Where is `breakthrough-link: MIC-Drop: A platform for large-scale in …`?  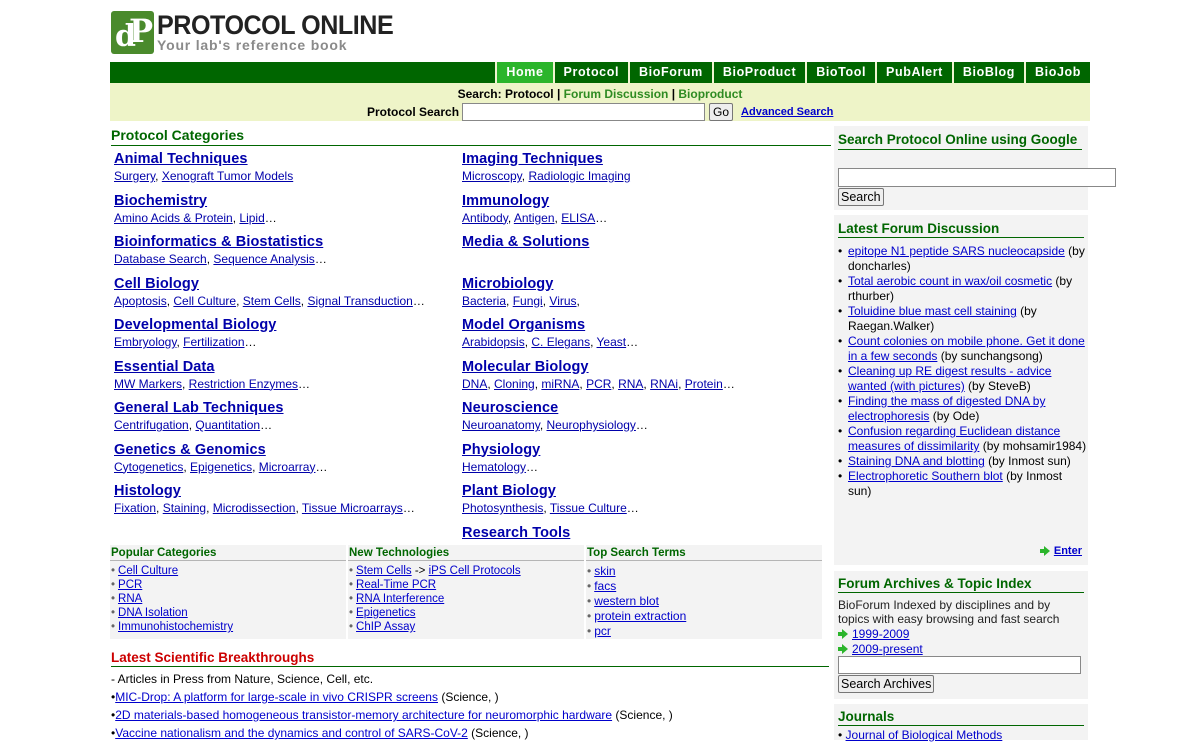
breakthrough-link: MIC-Drop: A platform for large-scale in … is located at coordinates (276, 697).